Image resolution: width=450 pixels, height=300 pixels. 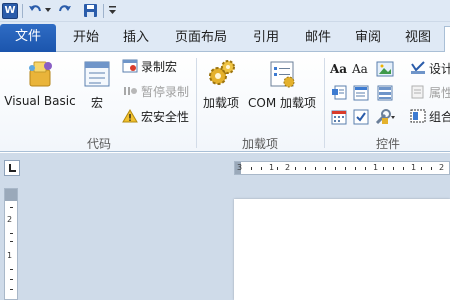 I want to click on tab-insert: 插入, so click(x=136, y=39).